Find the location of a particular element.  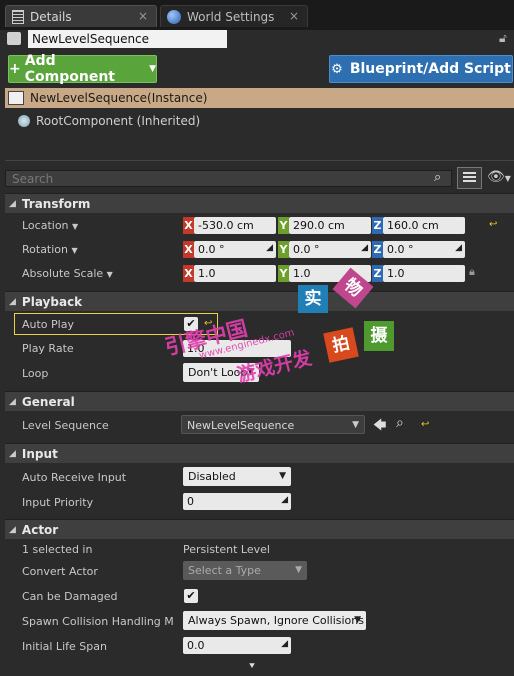

level-sequence-value: NewLevelSequence is located at coordinates (241, 425).